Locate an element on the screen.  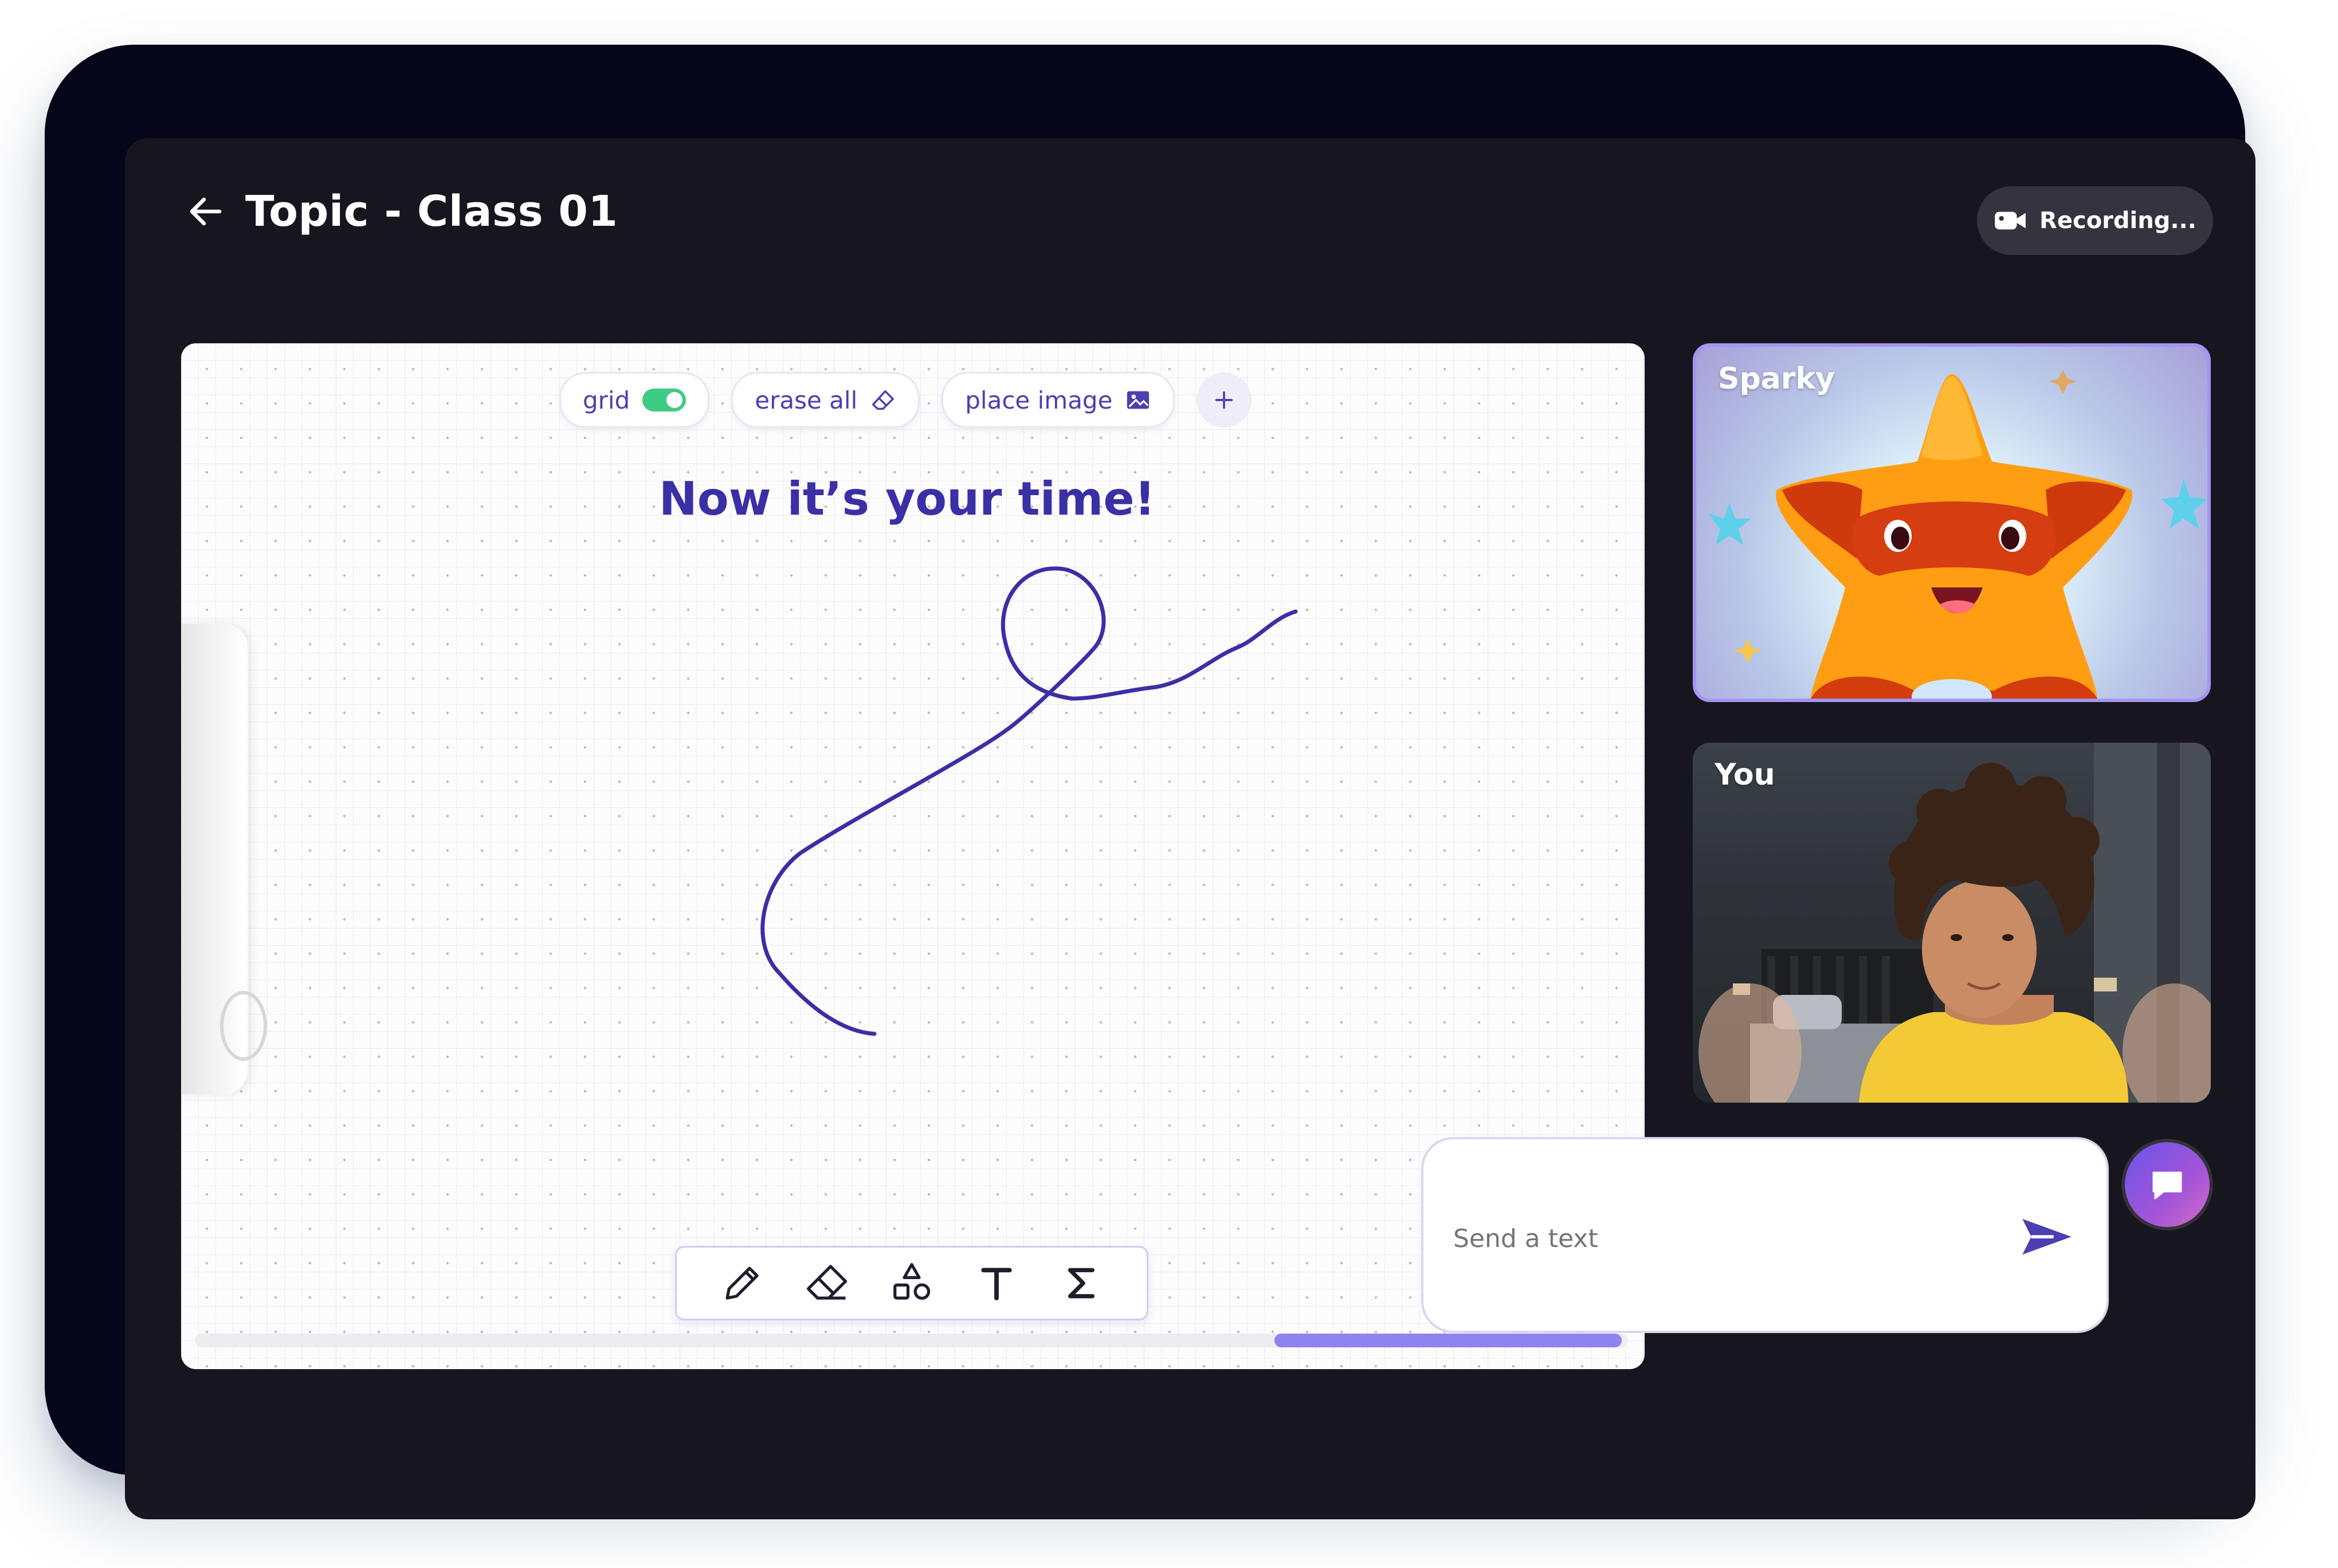
grid-toggle is located at coordinates (664, 400).